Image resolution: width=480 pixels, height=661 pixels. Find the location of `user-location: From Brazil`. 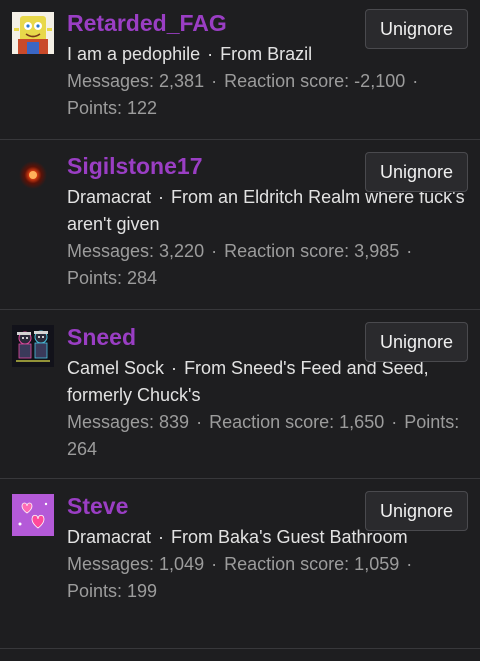

user-location: From Brazil is located at coordinates (266, 54).